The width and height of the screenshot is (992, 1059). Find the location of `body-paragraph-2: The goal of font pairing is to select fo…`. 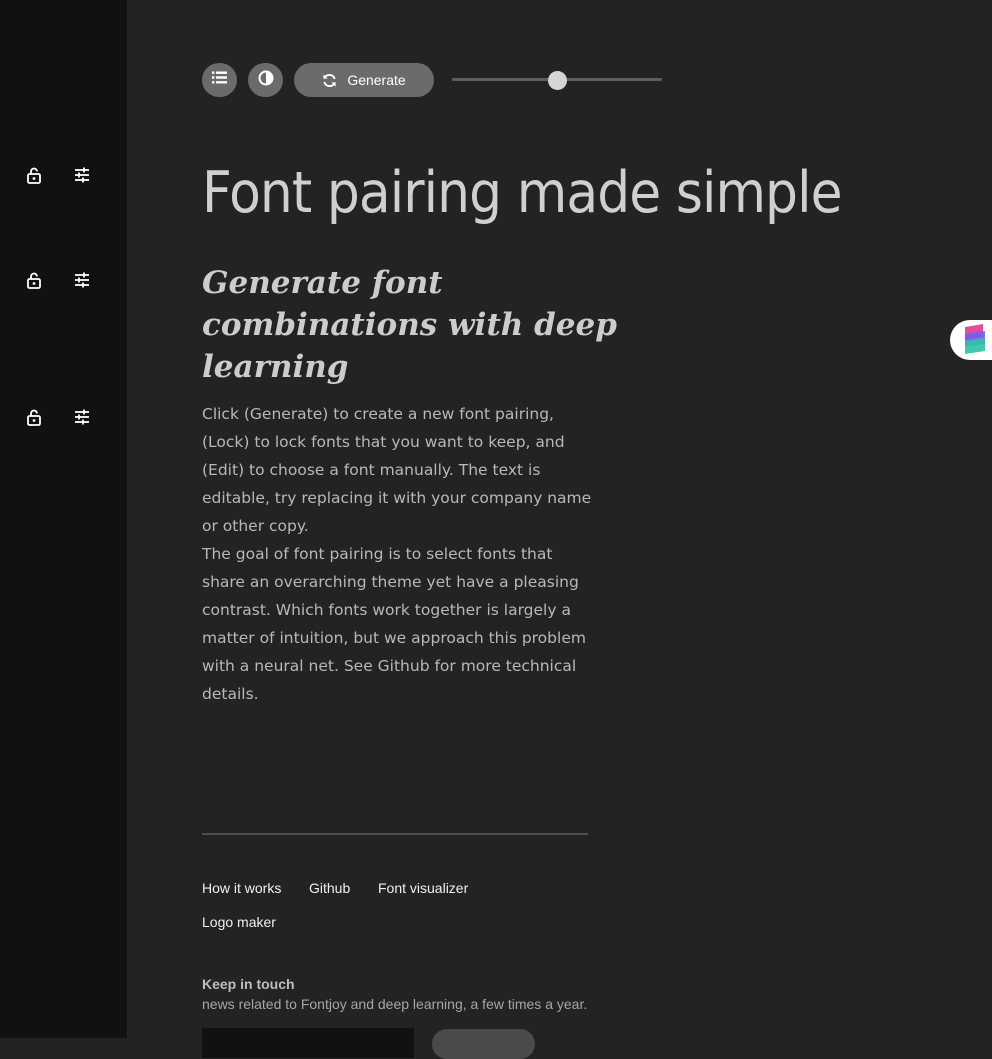

body-paragraph-2: The goal of font pairing is to select fo… is located at coordinates (397, 624).